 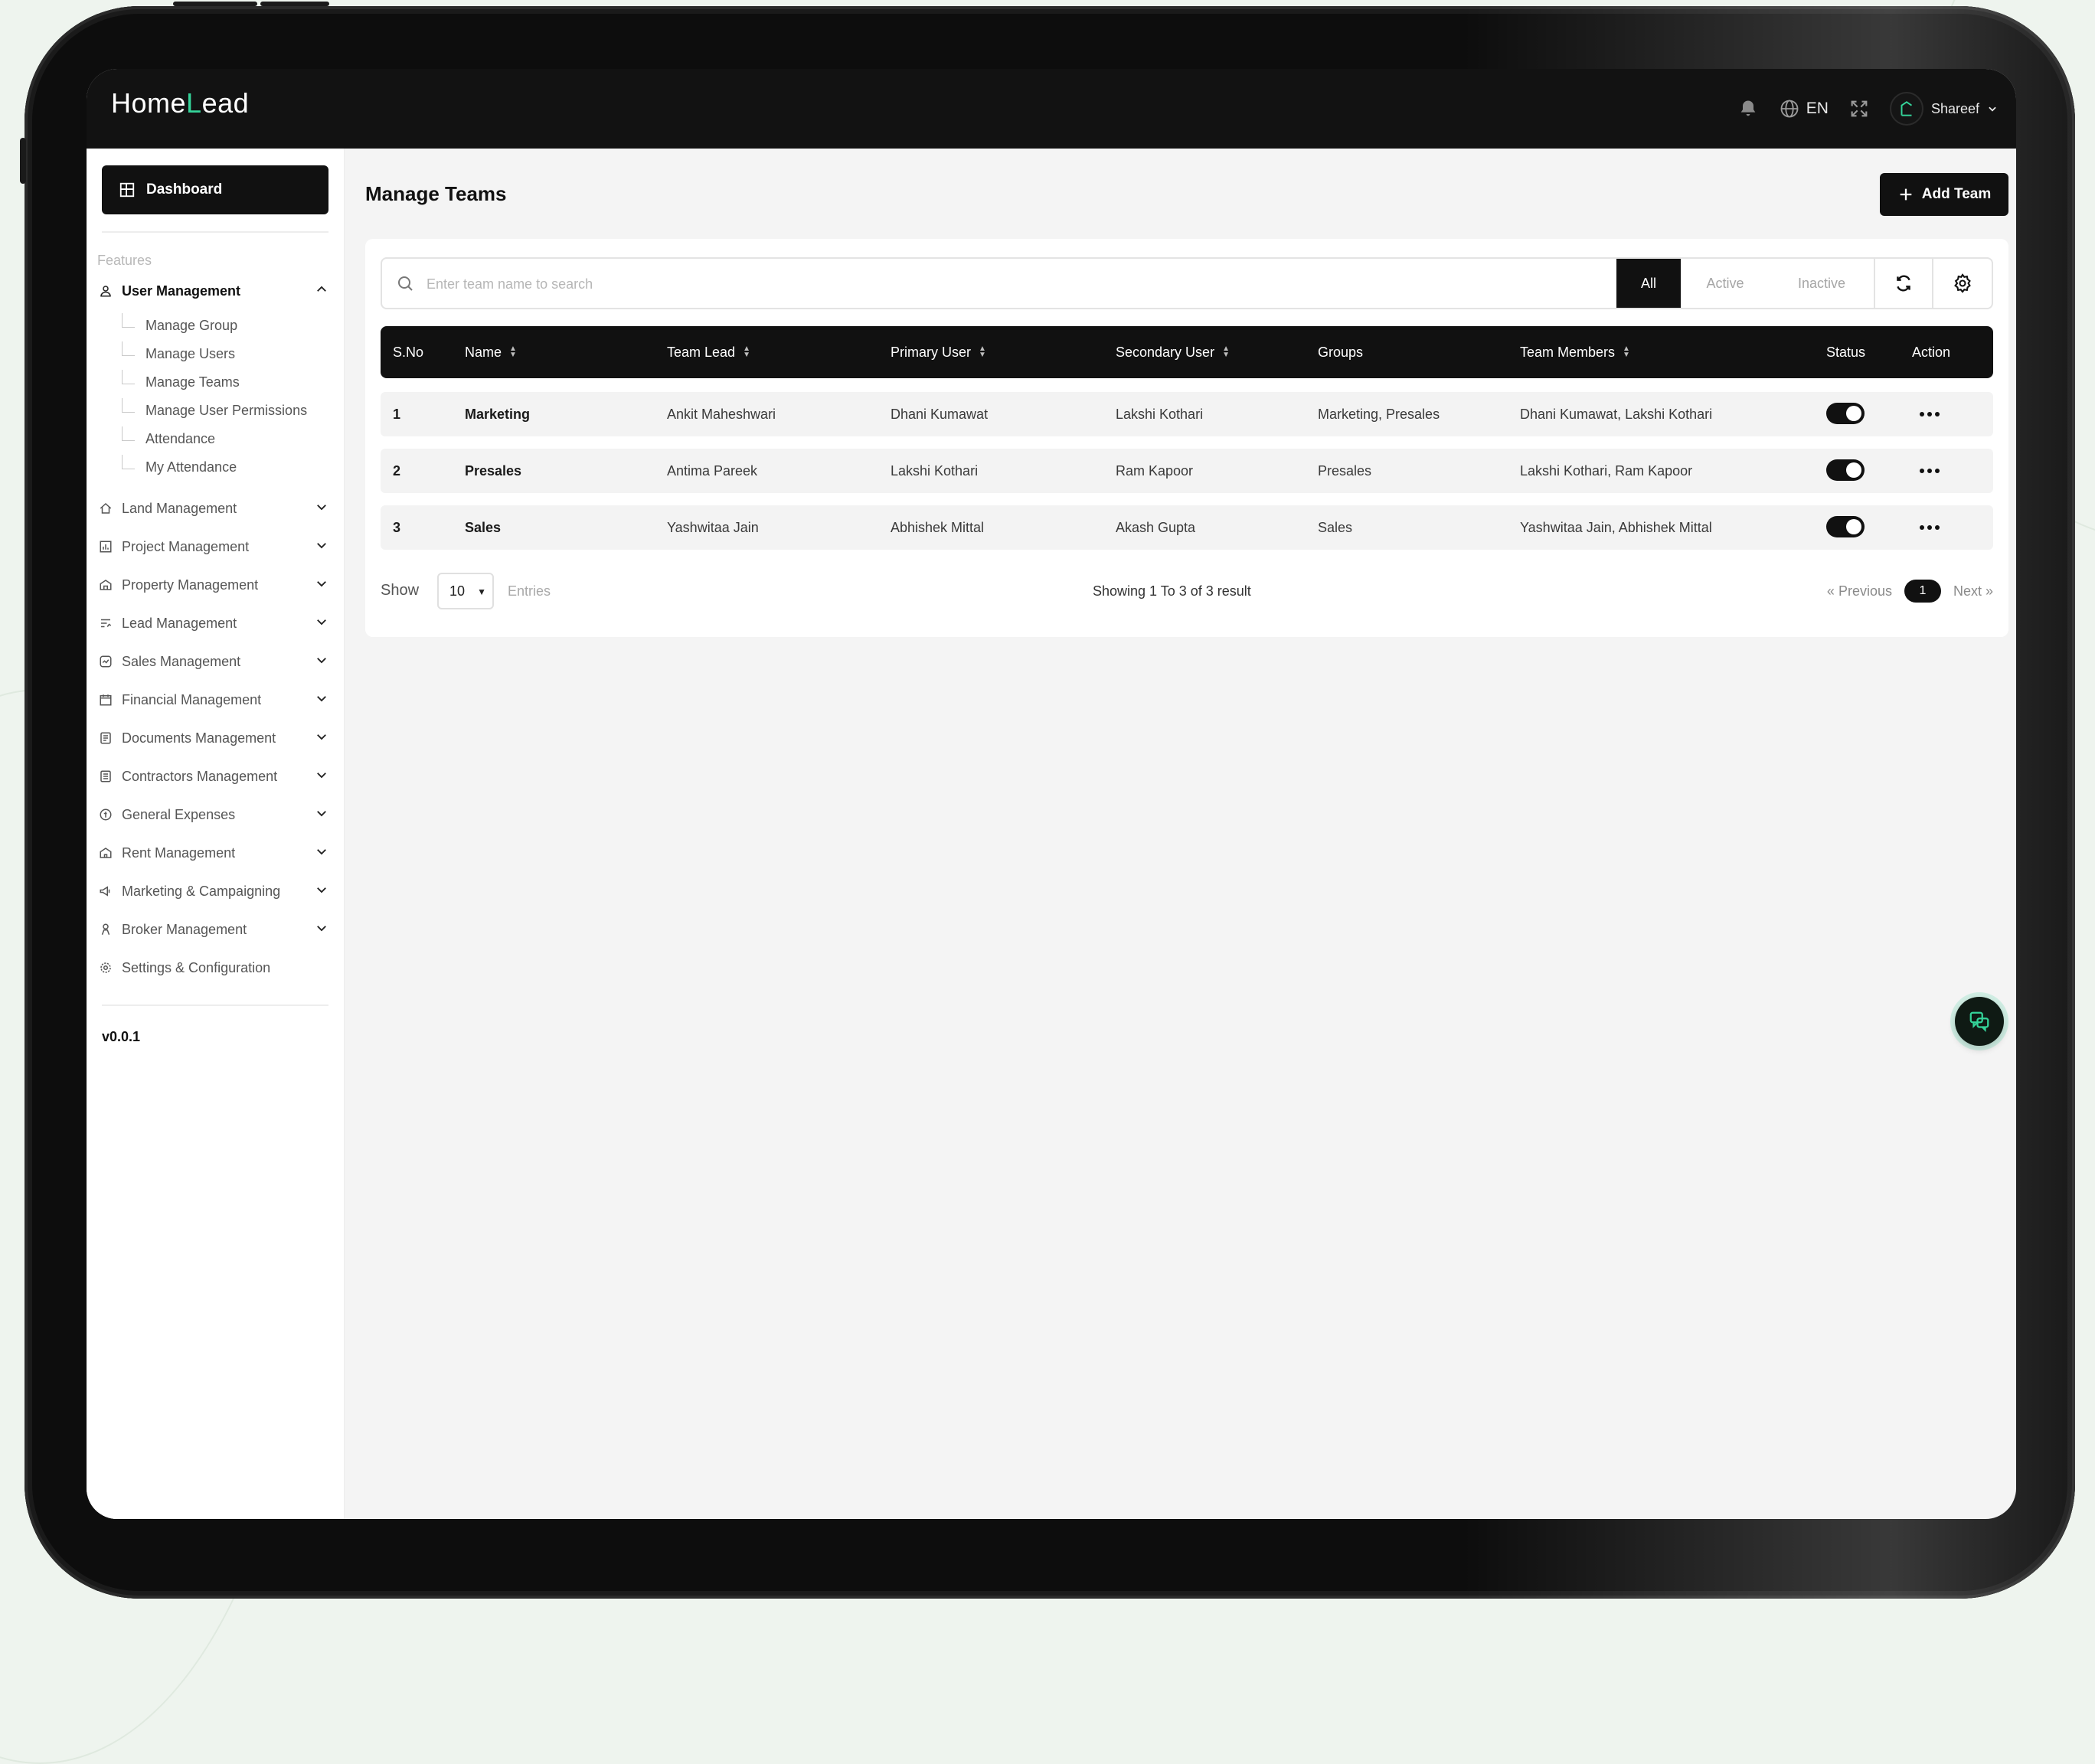 I want to click on sidebar-subitem-label: Manage Users, so click(x=190, y=353).